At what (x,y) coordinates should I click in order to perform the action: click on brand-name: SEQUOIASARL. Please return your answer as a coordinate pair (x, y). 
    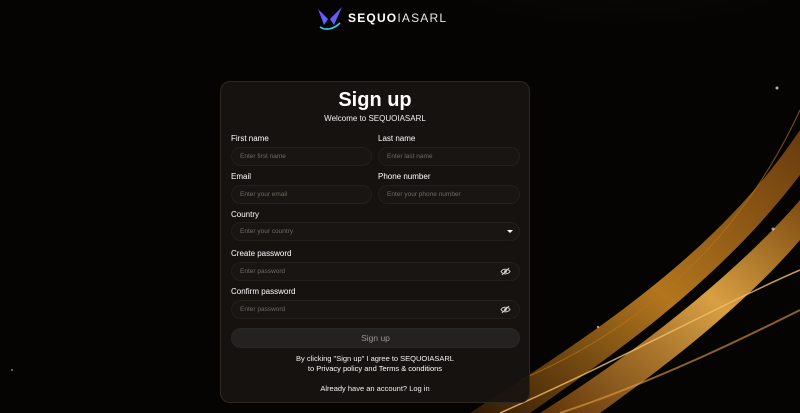
    Looking at the image, I should click on (397, 18).